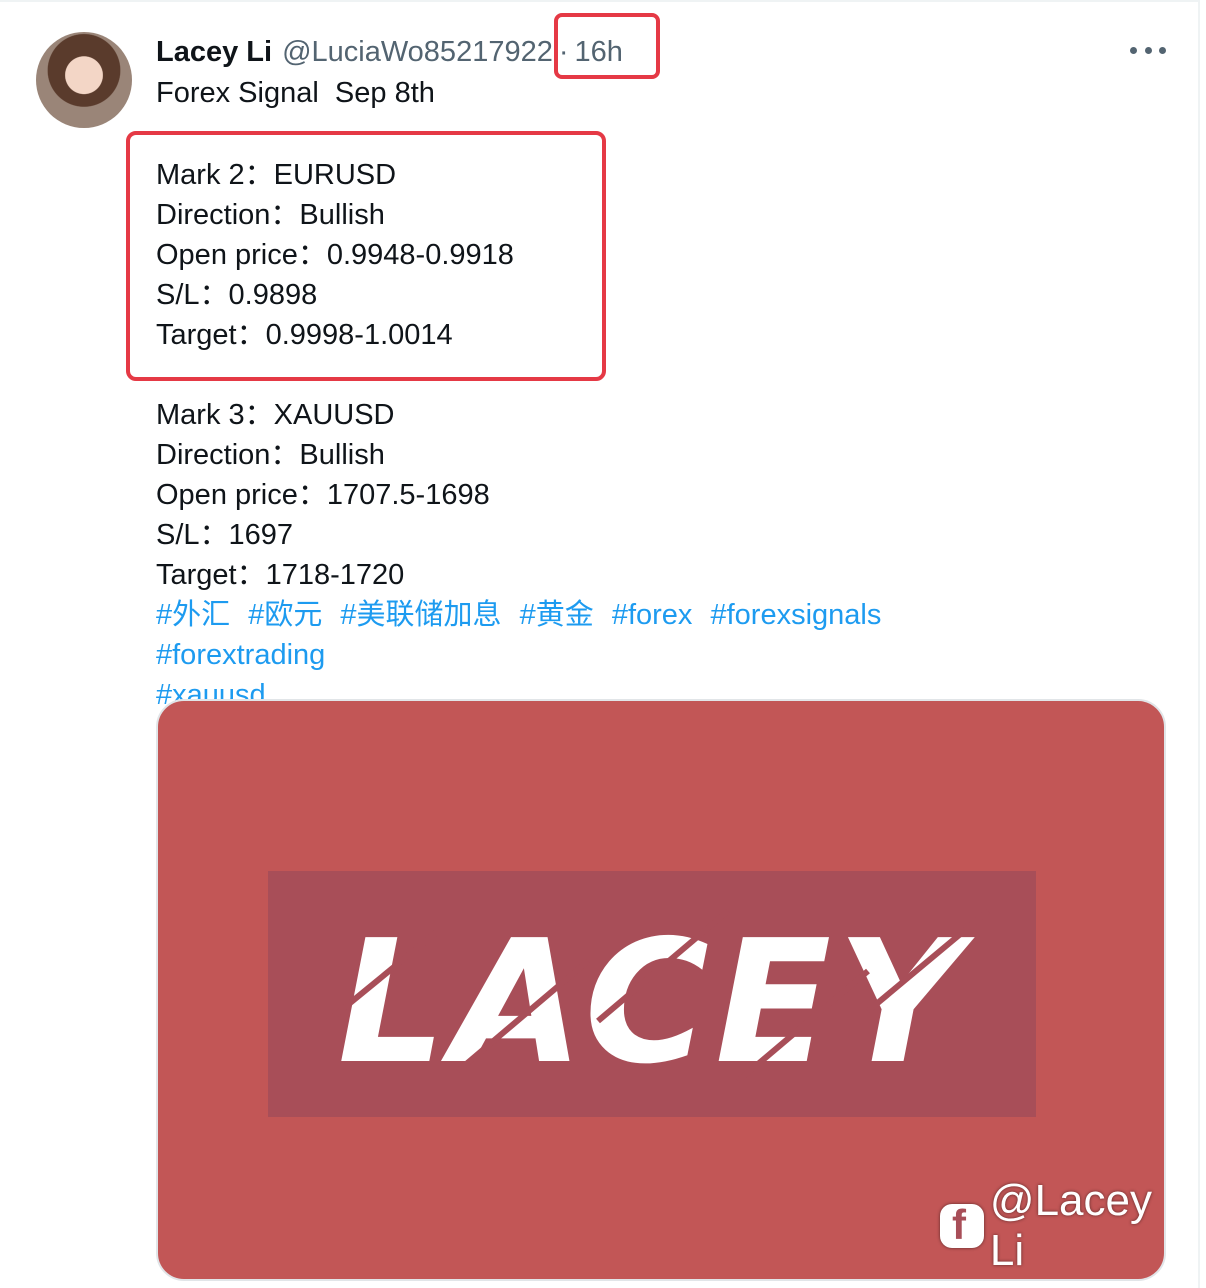  Describe the element at coordinates (276, 175) in the screenshot. I see `signal-line: Mark 2：EURUSD` at that location.